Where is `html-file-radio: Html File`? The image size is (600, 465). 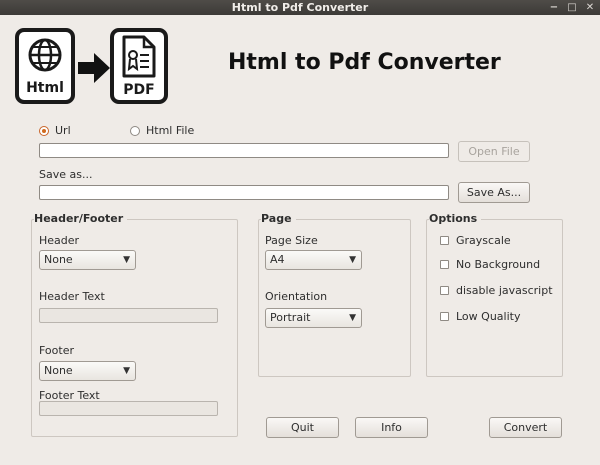
html-file-radio: Html File is located at coordinates (162, 130).